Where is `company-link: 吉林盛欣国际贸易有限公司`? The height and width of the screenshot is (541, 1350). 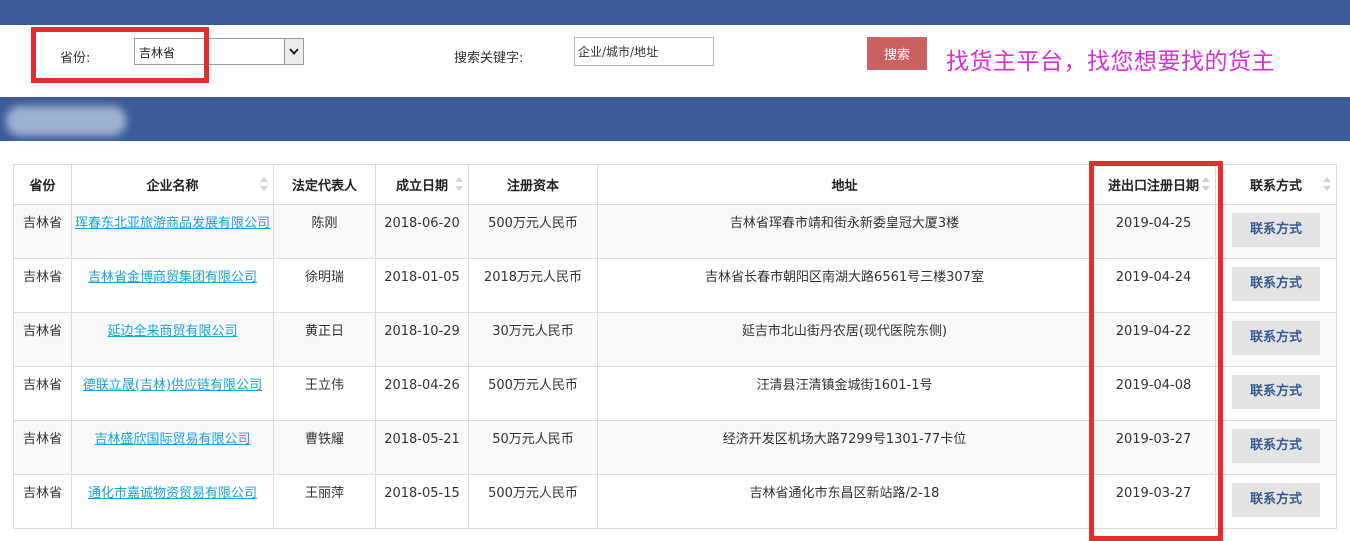
company-link: 吉林盛欣国际贸易有限公司 is located at coordinates (172, 439).